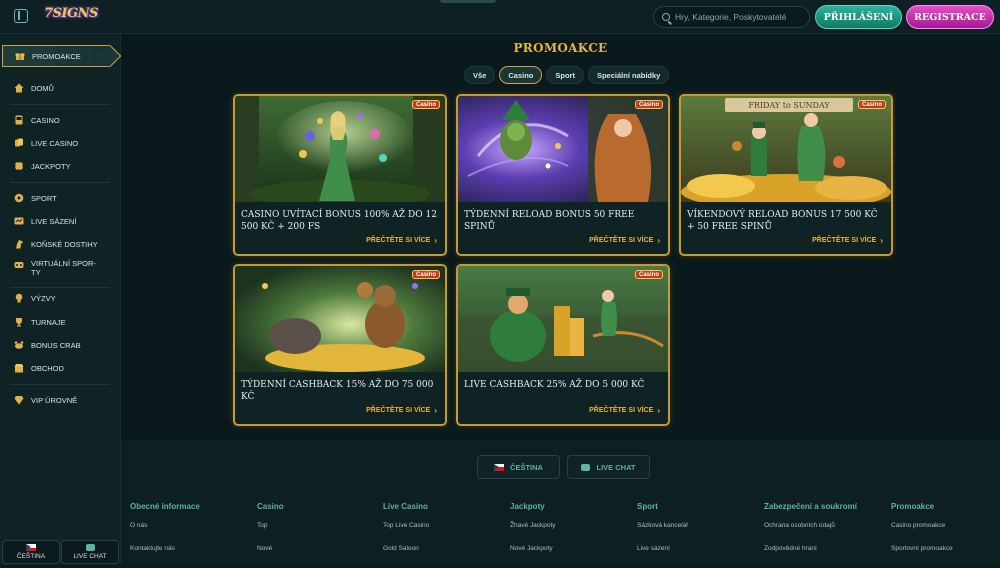 The width and height of the screenshot is (1000, 568). I want to click on search-input, so click(739, 17).